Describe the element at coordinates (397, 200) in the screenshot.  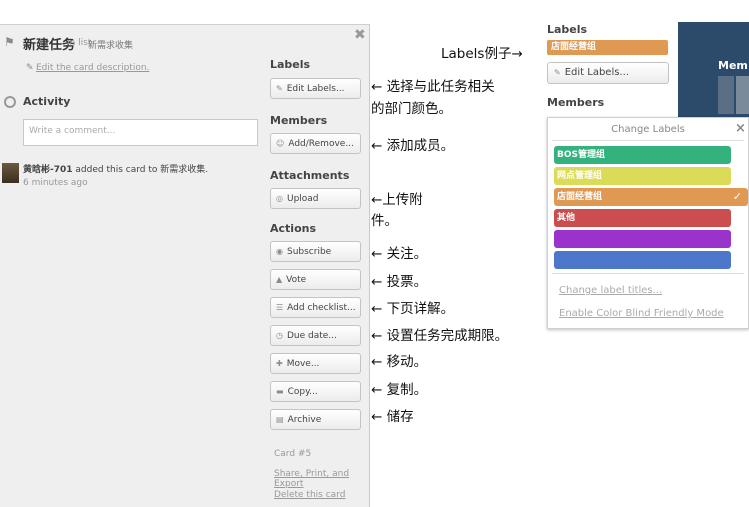
I see `attachments-annotation-line1: ←上传附` at that location.